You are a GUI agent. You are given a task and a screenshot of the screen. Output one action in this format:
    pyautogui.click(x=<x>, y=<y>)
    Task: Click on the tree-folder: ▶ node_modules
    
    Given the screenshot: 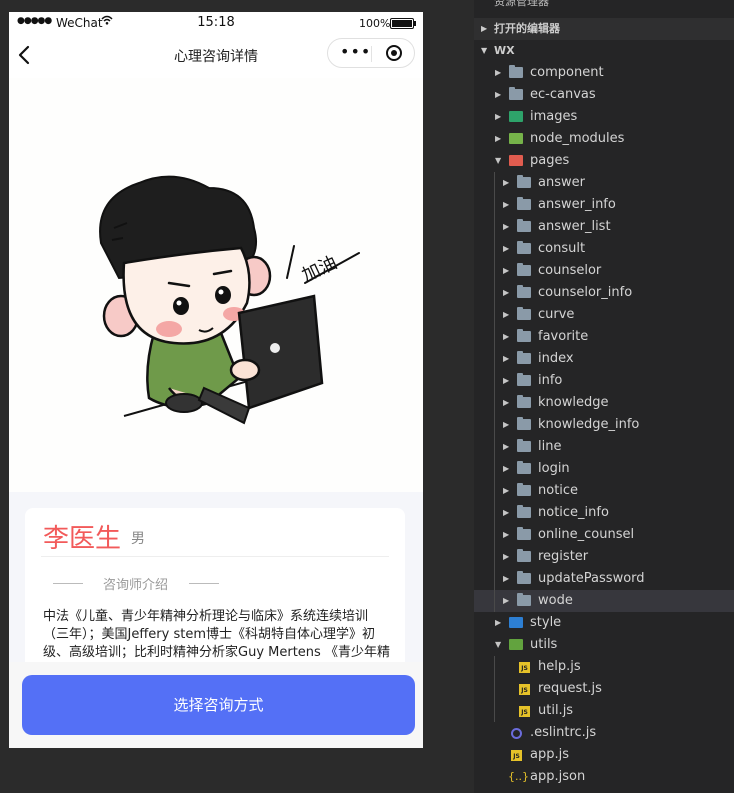 What is the action you would take?
    pyautogui.click(x=604, y=139)
    